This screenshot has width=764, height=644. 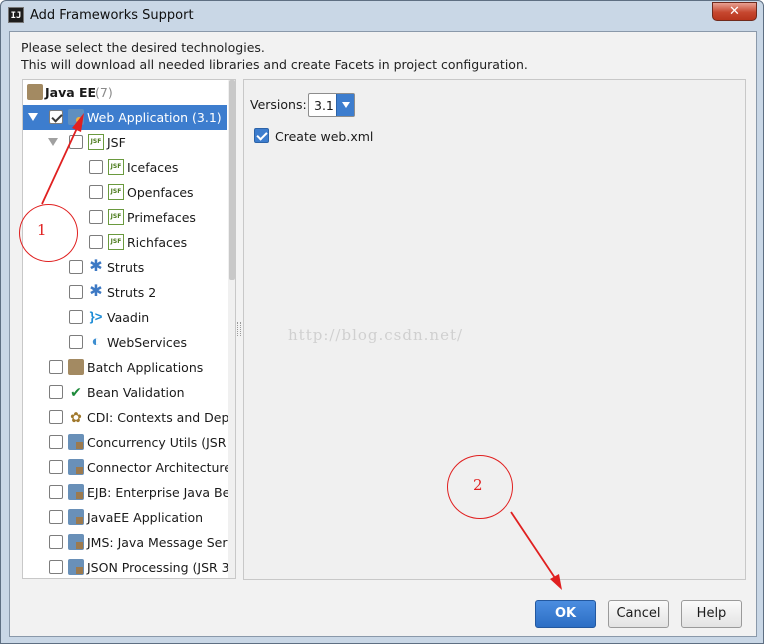 What do you see at coordinates (157, 242) in the screenshot?
I see `tree-item-label: Richfaces` at bounding box center [157, 242].